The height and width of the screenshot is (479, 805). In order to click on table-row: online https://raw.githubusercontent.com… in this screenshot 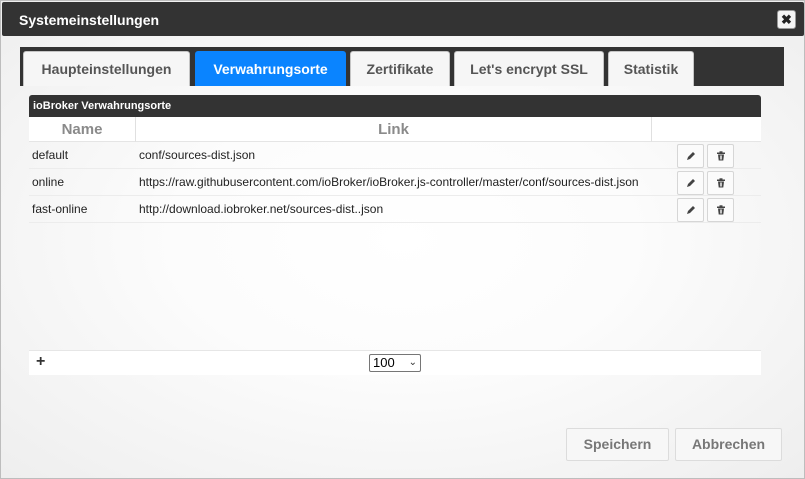, I will do `click(395, 182)`.